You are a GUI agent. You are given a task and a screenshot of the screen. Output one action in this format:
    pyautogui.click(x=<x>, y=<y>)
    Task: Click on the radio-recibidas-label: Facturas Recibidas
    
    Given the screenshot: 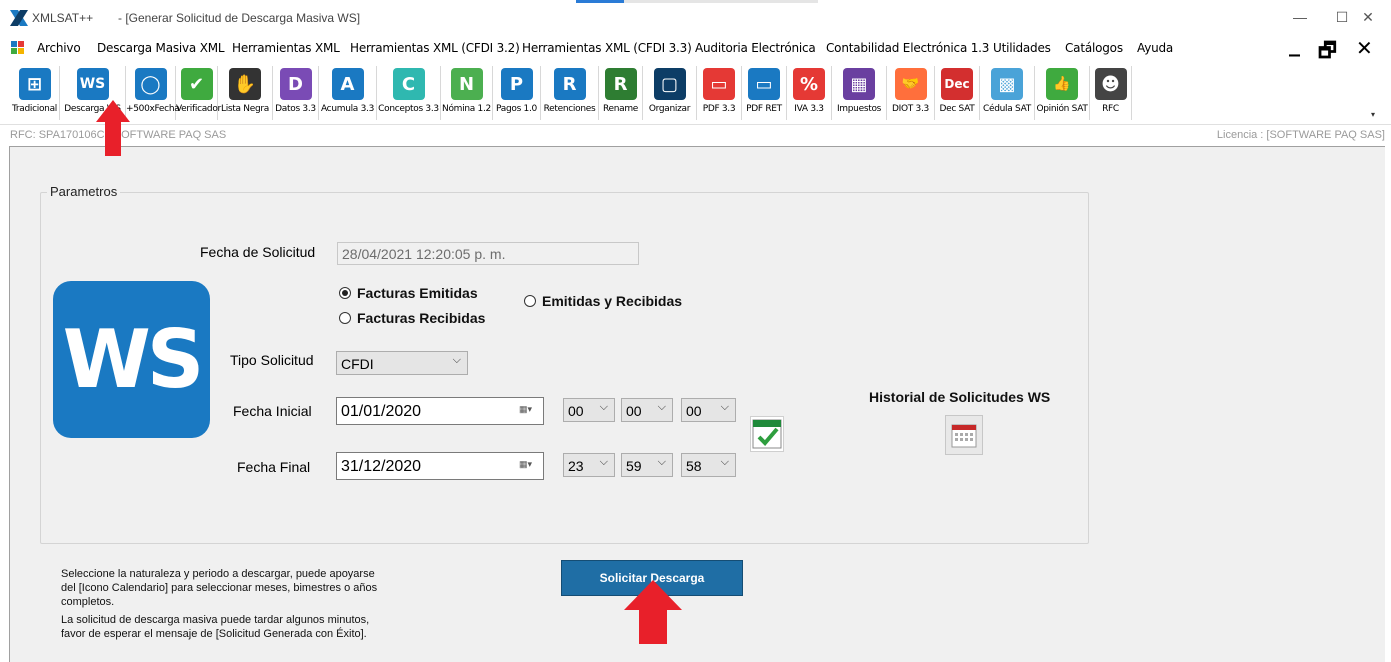 What is the action you would take?
    pyautogui.click(x=421, y=318)
    